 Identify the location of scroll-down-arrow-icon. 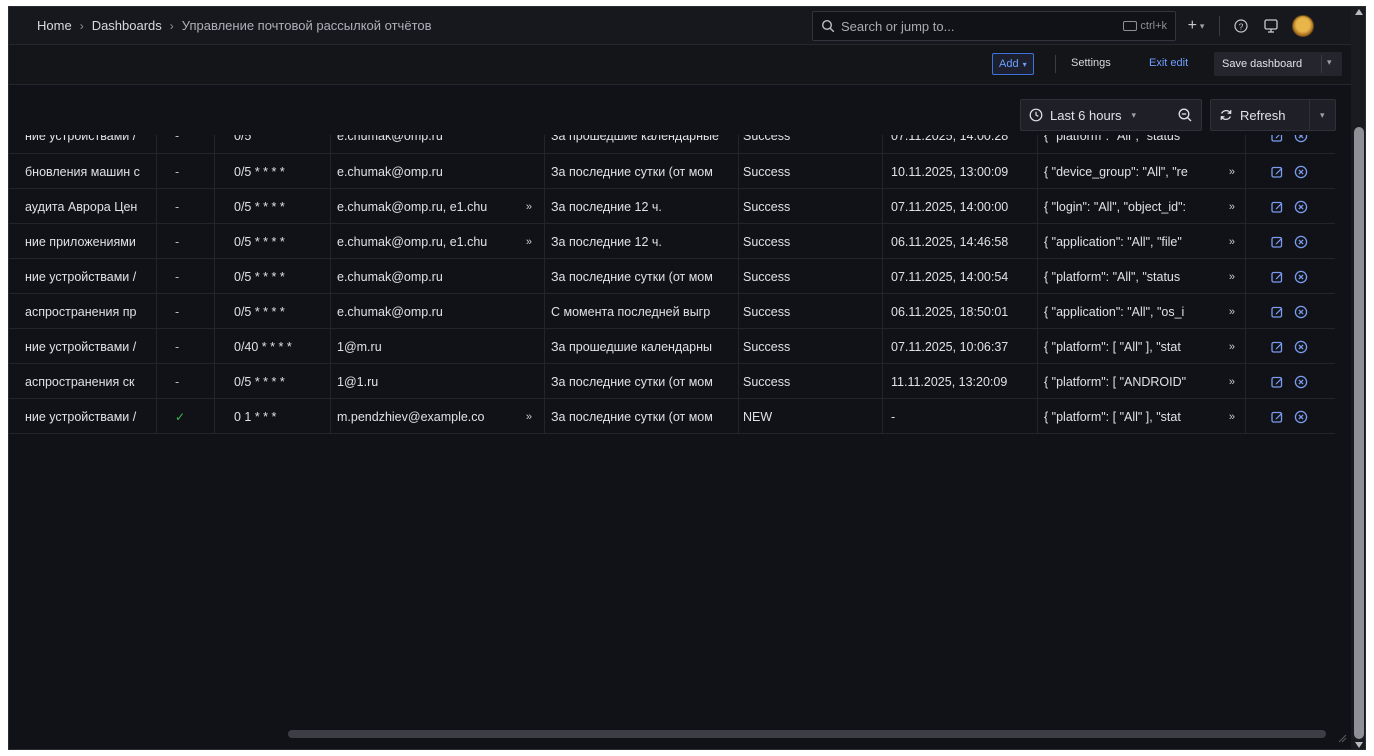
(1359, 745).